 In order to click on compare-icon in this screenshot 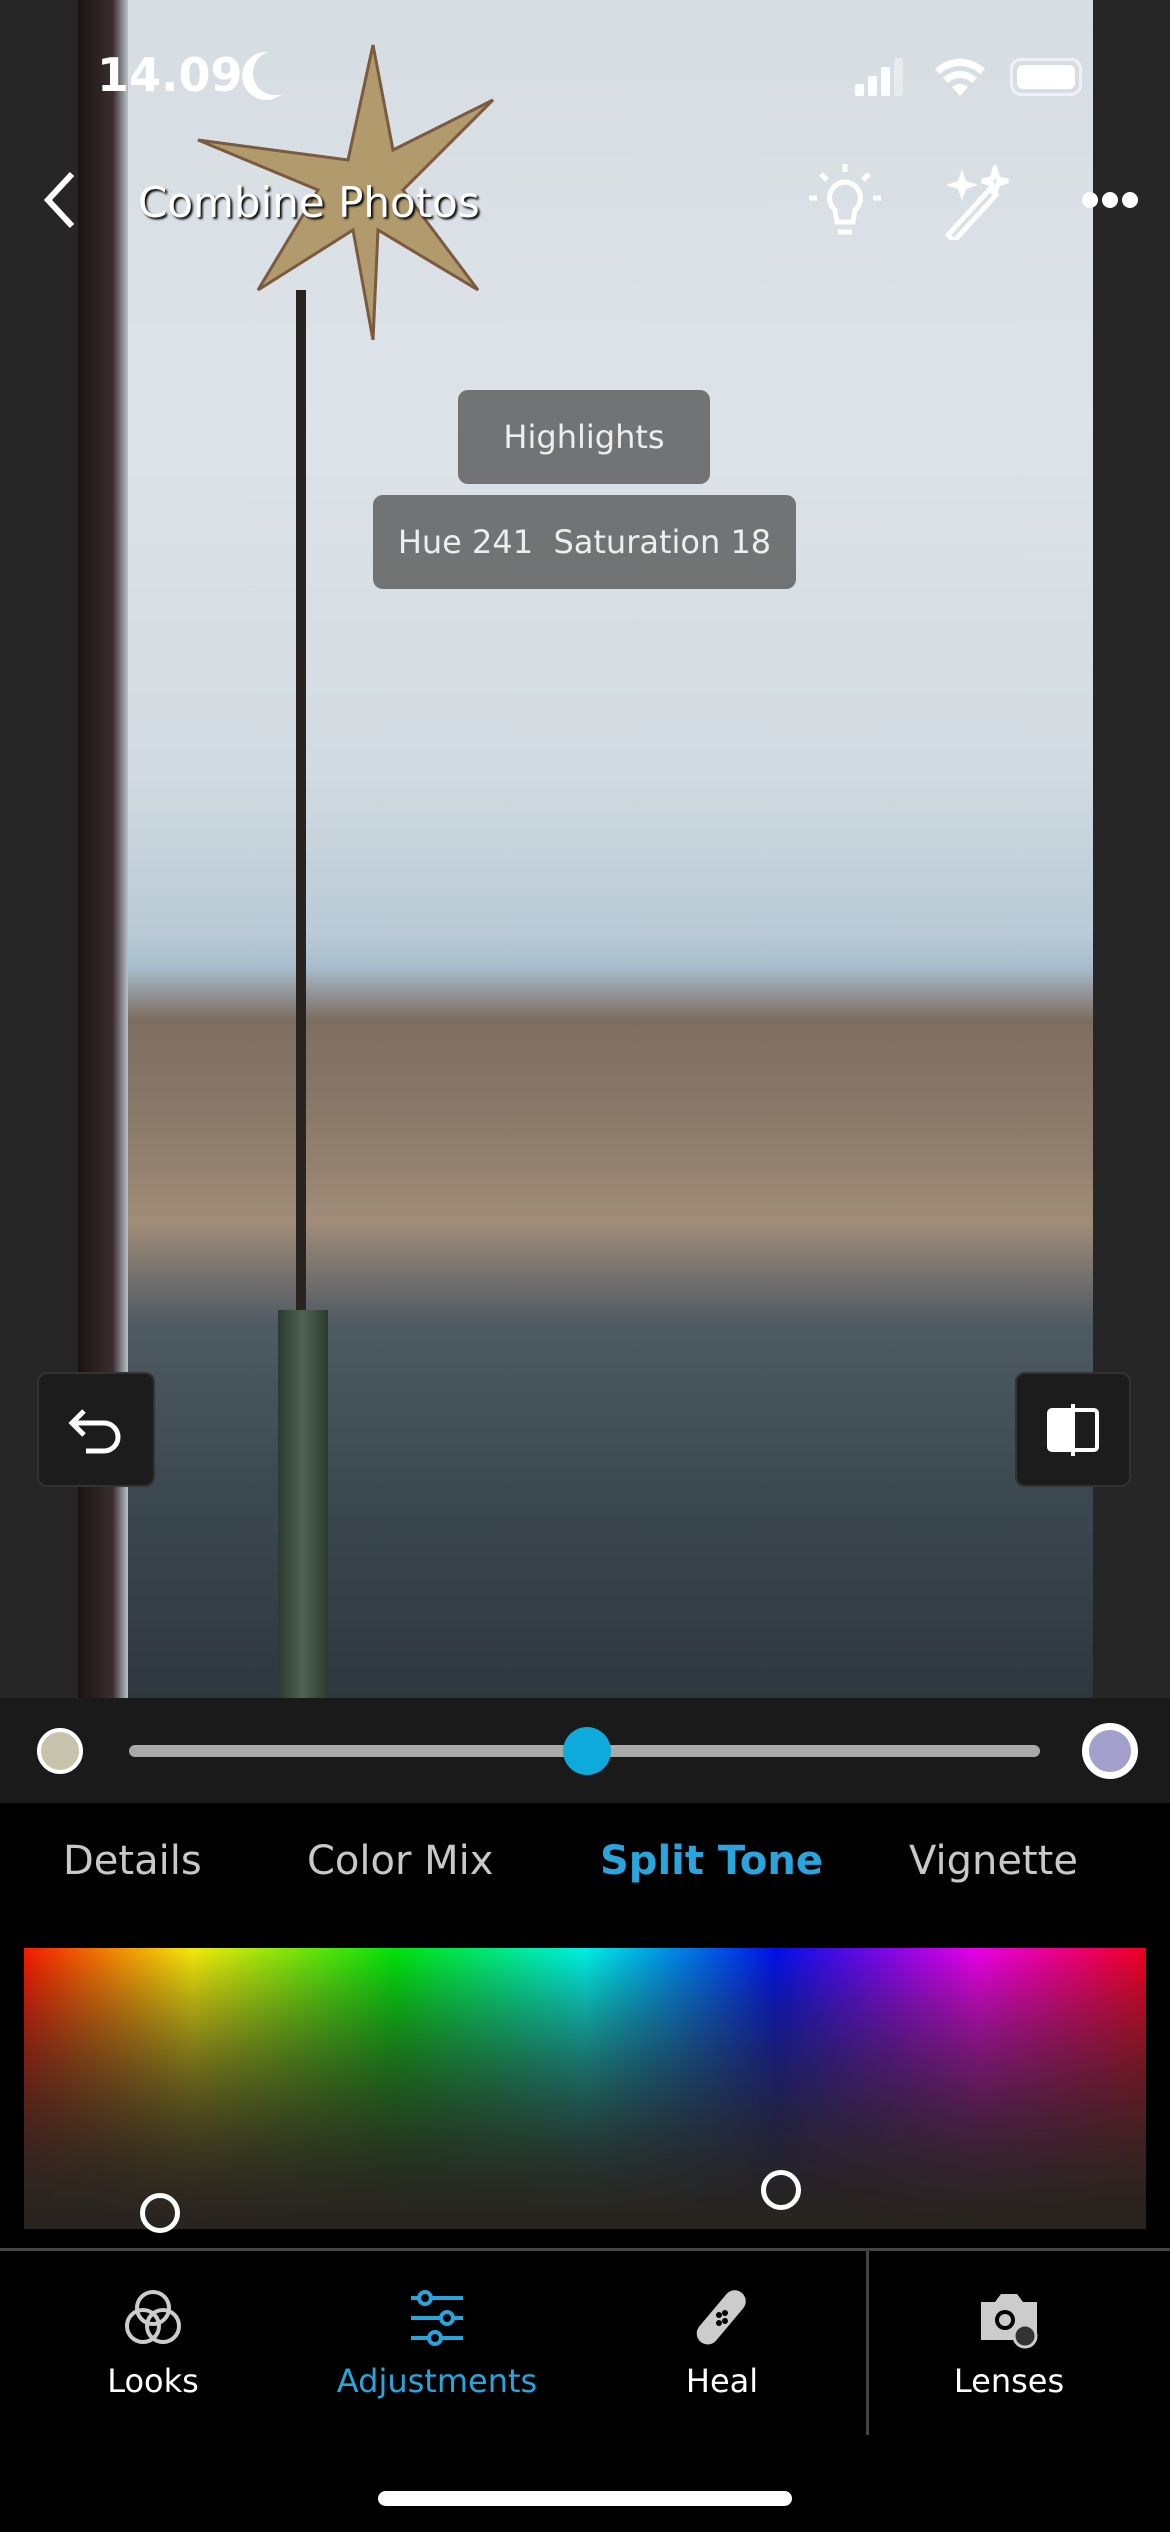, I will do `click(1073, 1429)`.